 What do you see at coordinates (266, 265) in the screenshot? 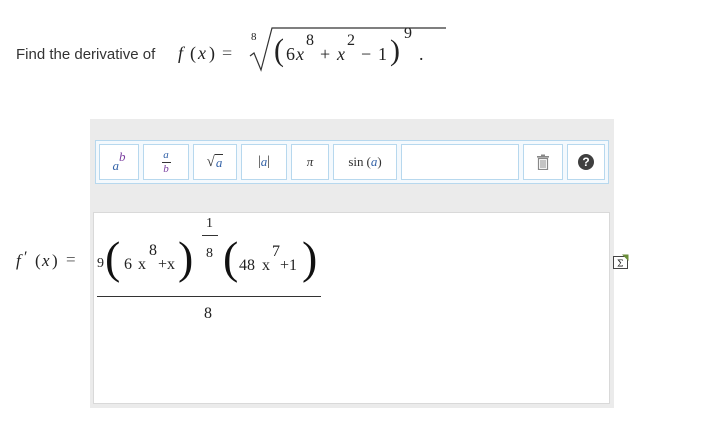
I see `answer-t2-var: x` at bounding box center [266, 265].